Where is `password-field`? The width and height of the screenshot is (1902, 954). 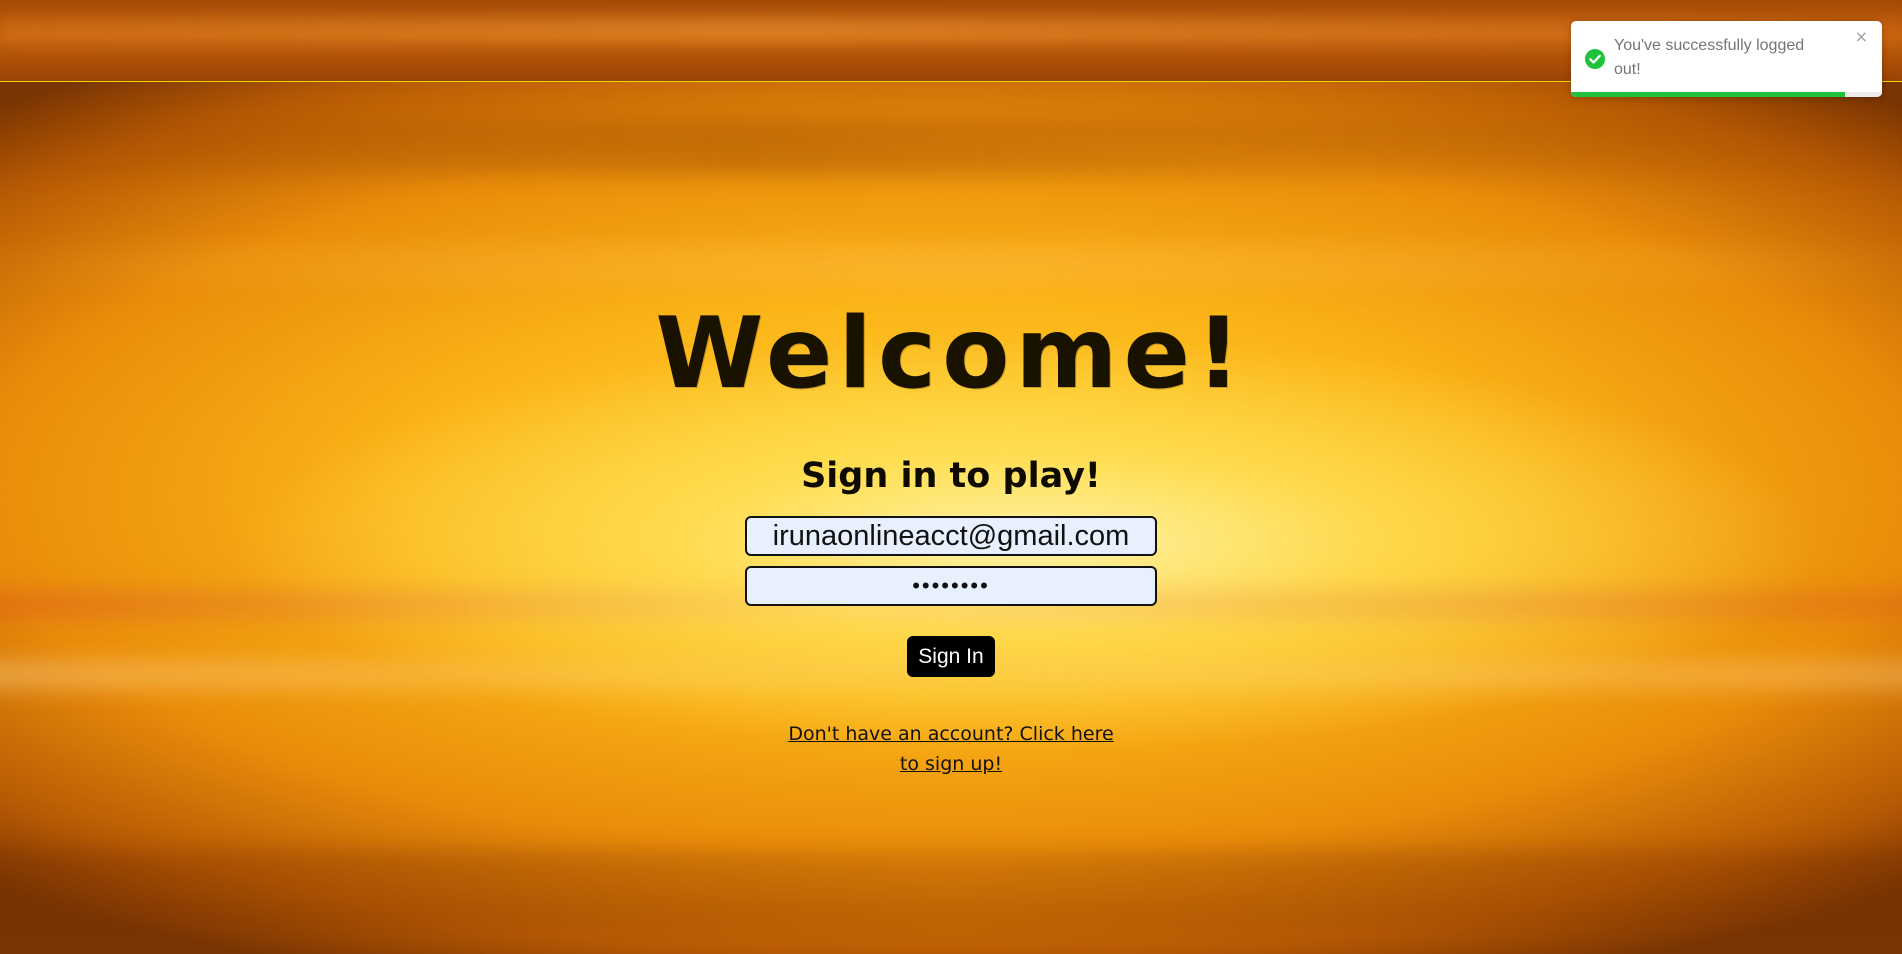 password-field is located at coordinates (951, 586).